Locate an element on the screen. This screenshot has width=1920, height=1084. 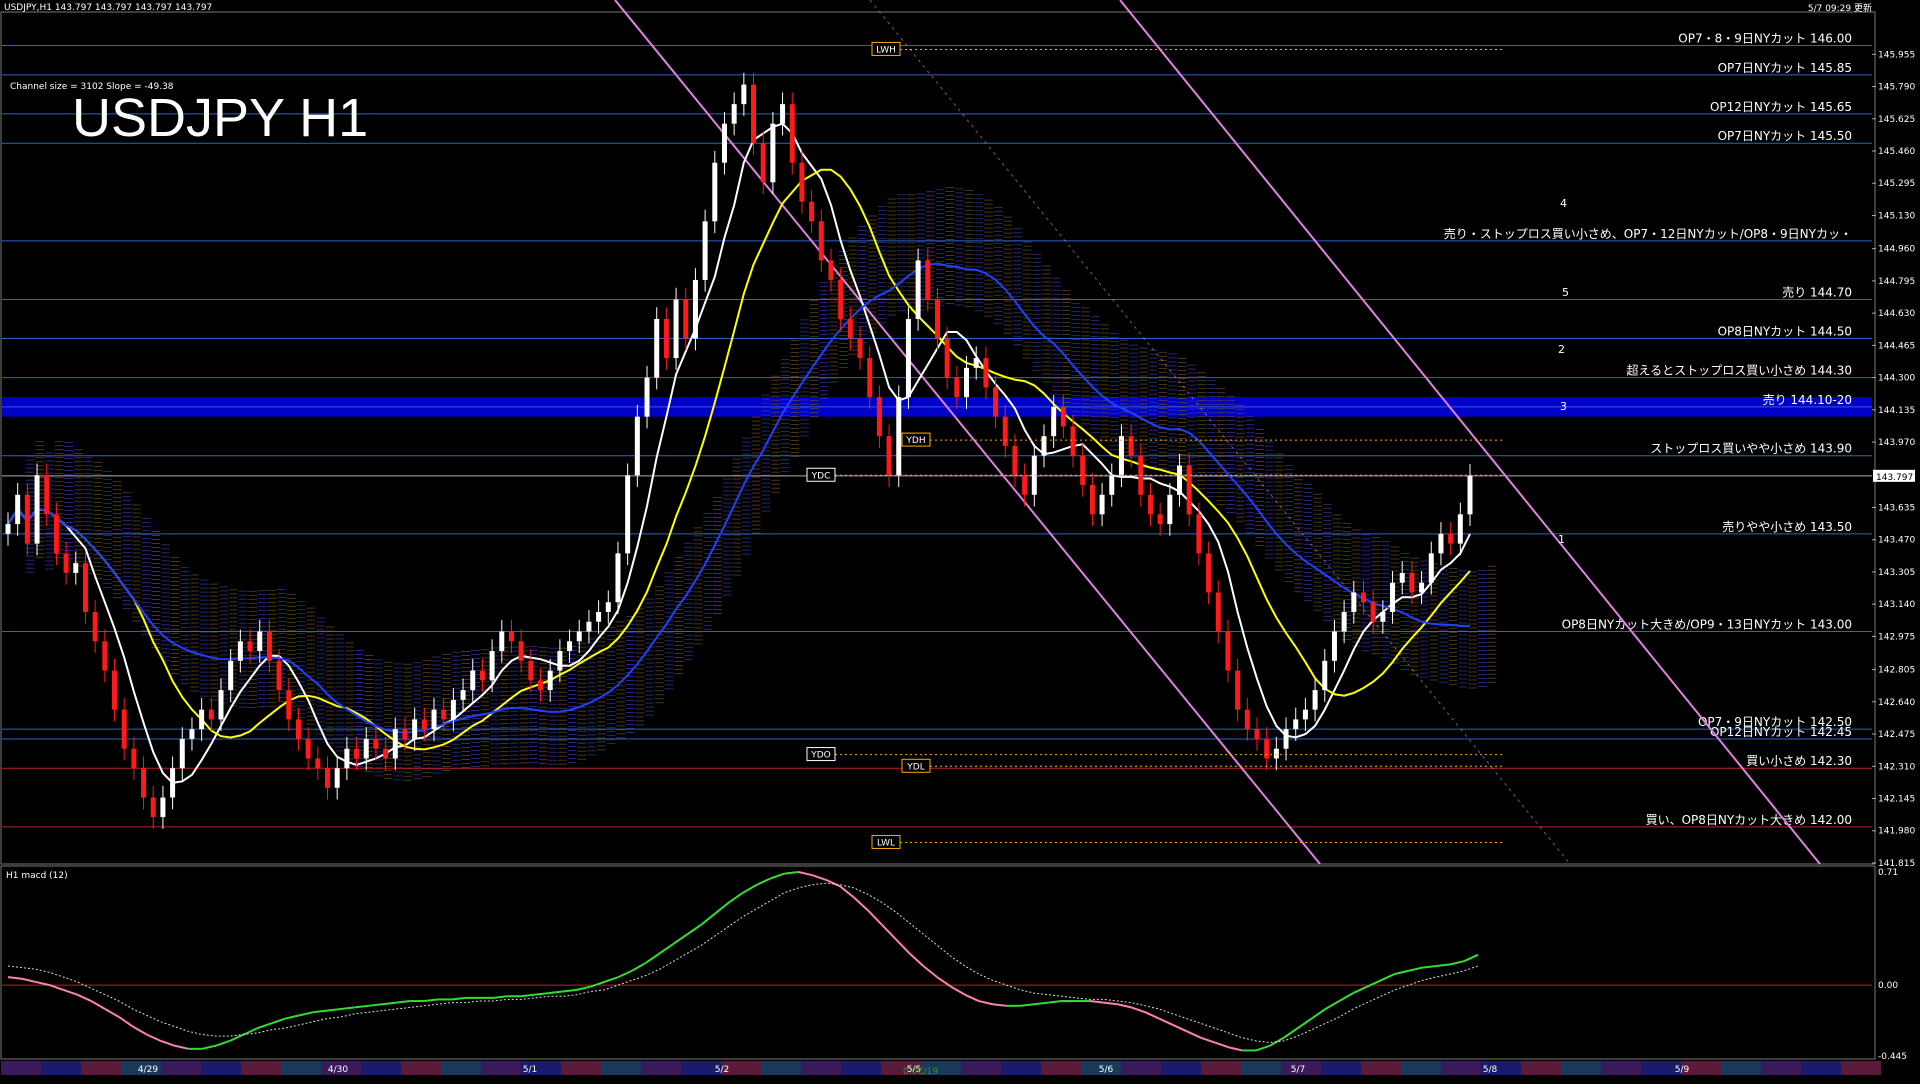
y-tick-label: 144.960 is located at coordinates (1896, 250).